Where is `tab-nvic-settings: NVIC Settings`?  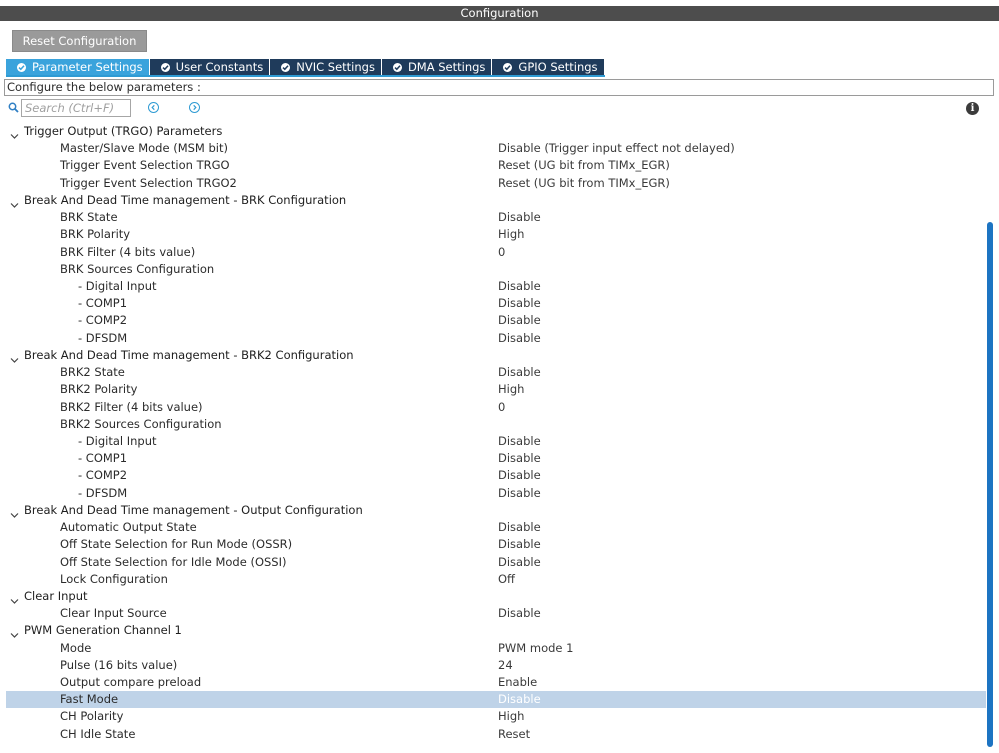
tab-nvic-settings: NVIC Settings is located at coordinates (325, 67).